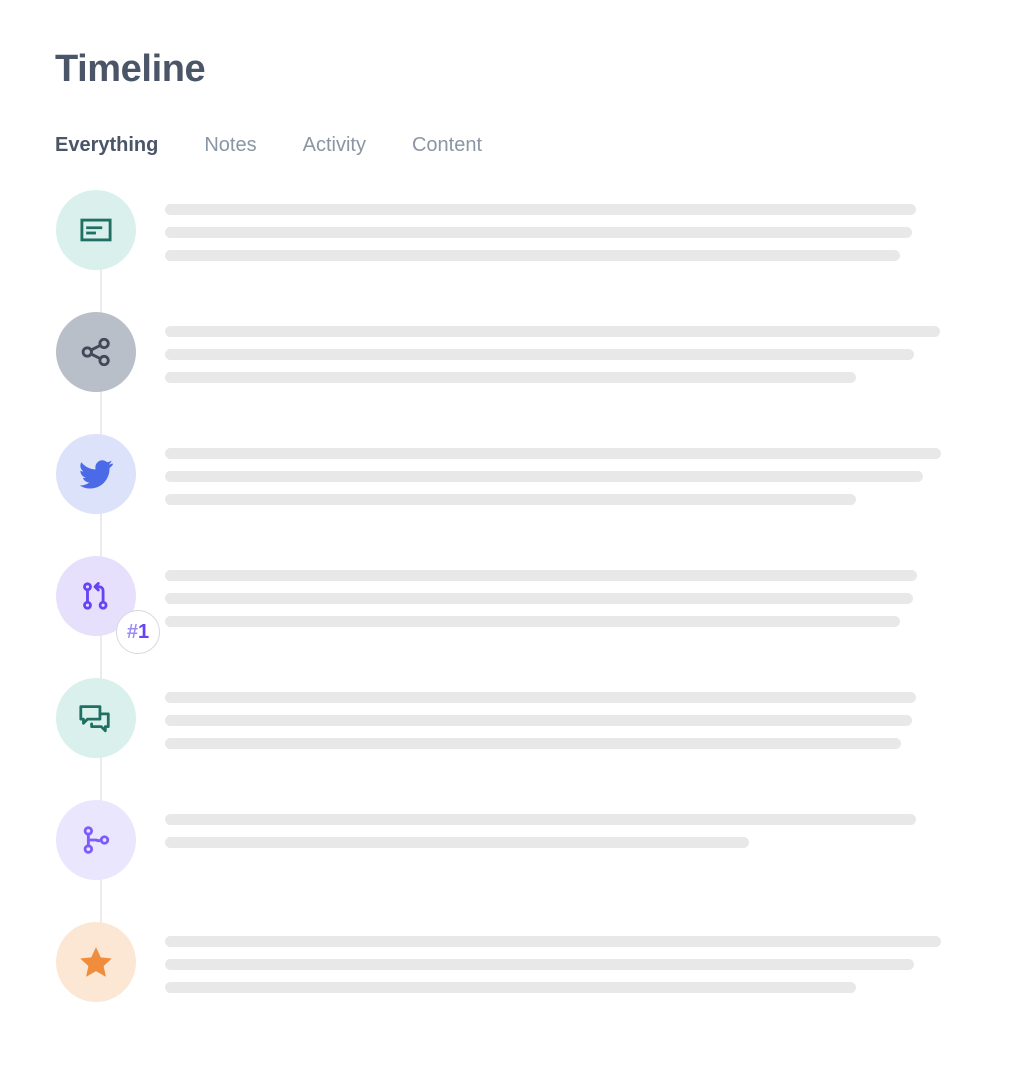 Image resolution: width=1022 pixels, height=1088 pixels. Describe the element at coordinates (106, 145) in the screenshot. I see `tab-everything: Everything` at that location.